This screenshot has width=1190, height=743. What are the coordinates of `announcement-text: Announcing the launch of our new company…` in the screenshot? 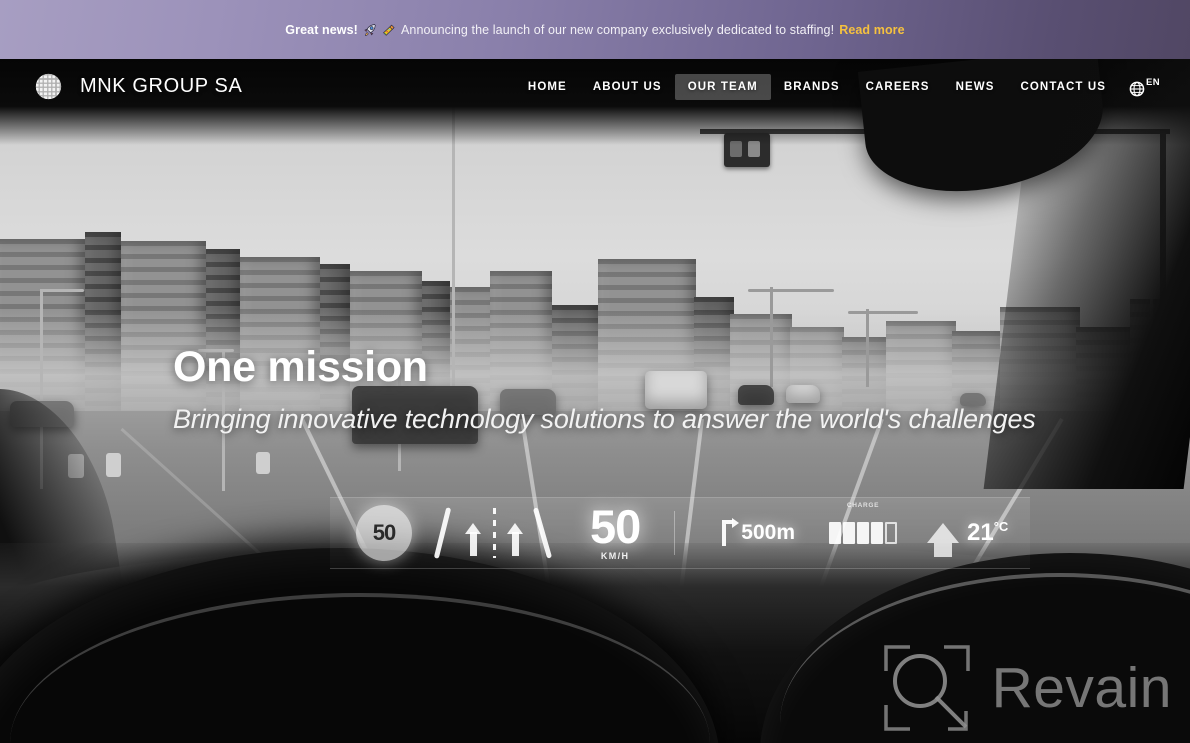 It's located at (617, 29).